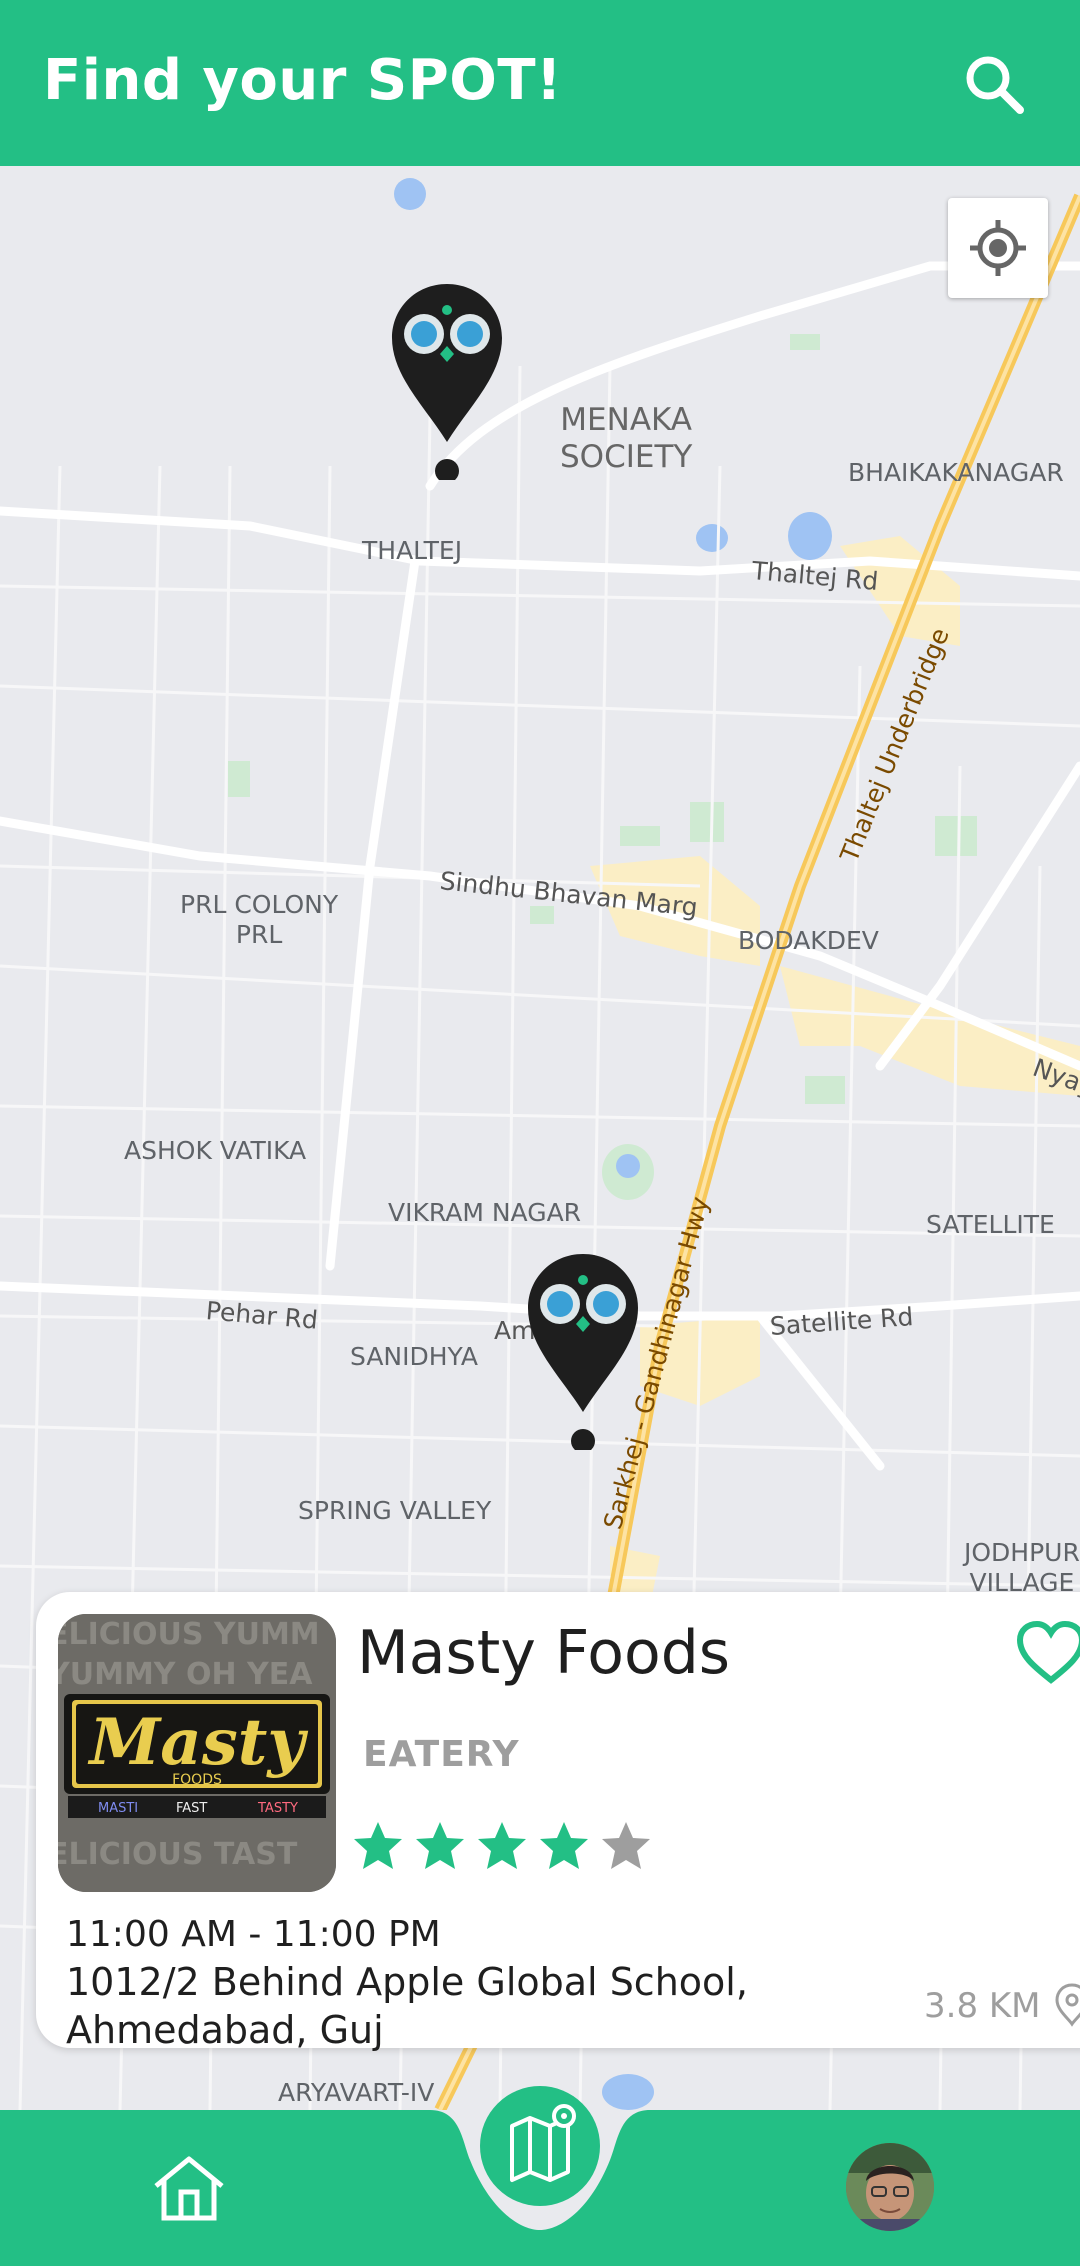 This screenshot has width=1080, height=2266. Describe the element at coordinates (1022, 1567) in the screenshot. I see `map-label-jodhpur-village: JODHPUR VILLAGE` at that location.